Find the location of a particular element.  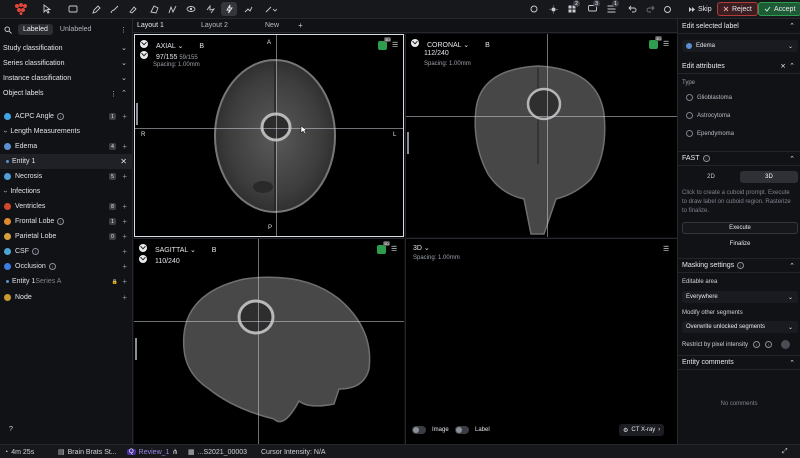

viewport-name: AXIAL is located at coordinates (166, 46).